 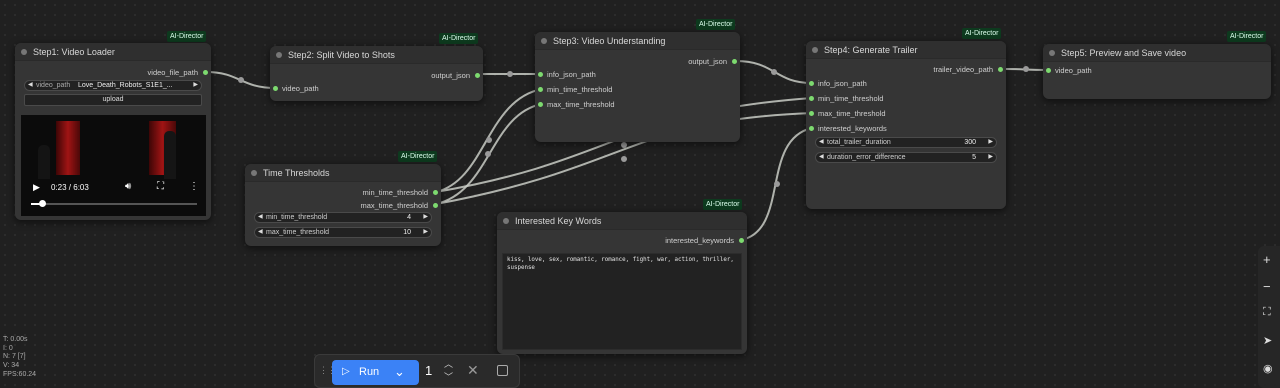 I want to click on node-header: Step1: Video Loader, so click(x=113, y=52).